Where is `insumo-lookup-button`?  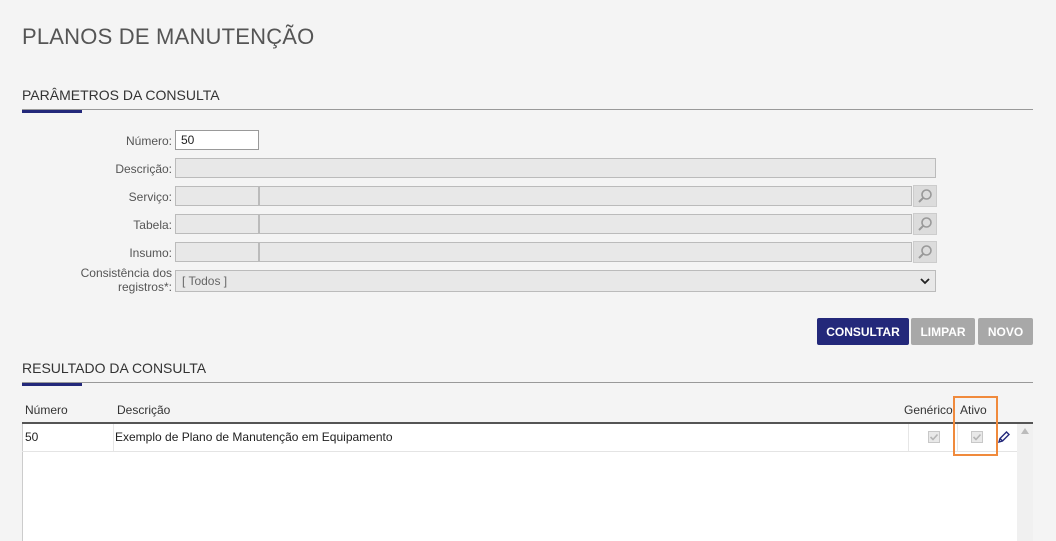 insumo-lookup-button is located at coordinates (925, 252).